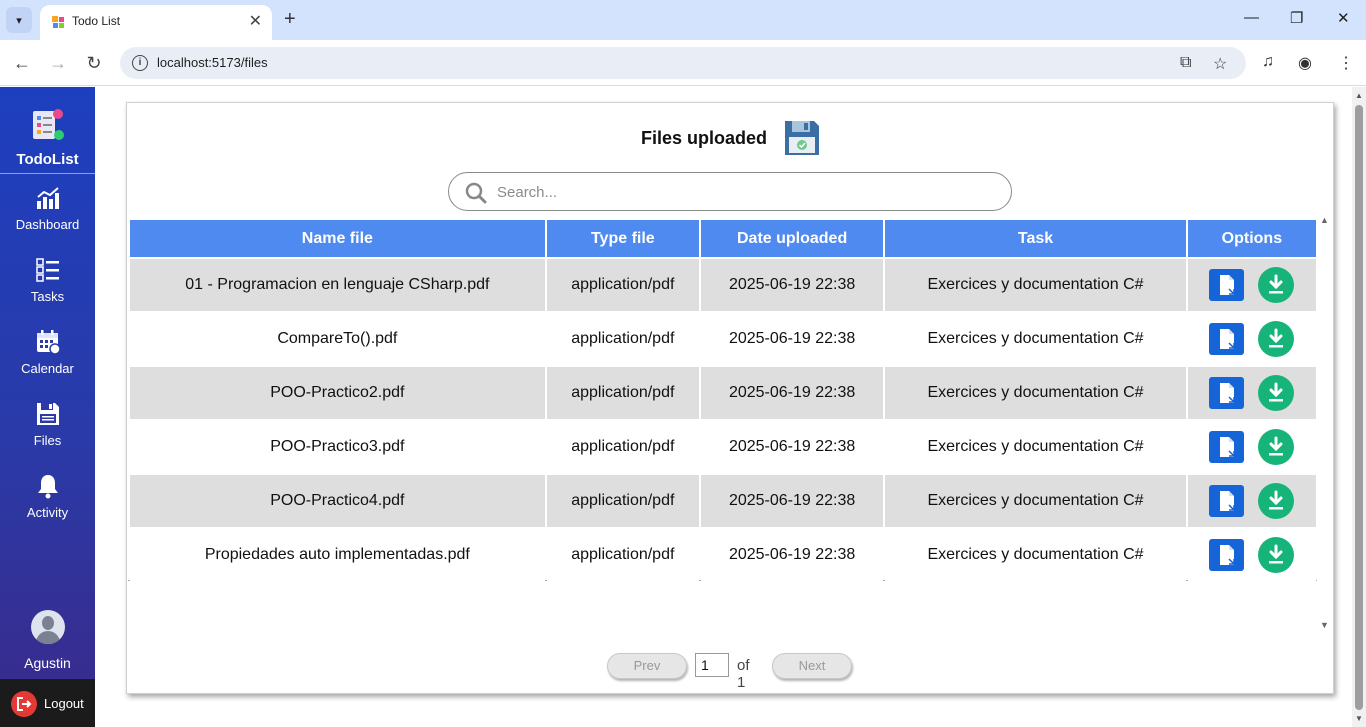  What do you see at coordinates (1324, 220) in the screenshot?
I see `table-scroll-up-icon: ▲` at bounding box center [1324, 220].